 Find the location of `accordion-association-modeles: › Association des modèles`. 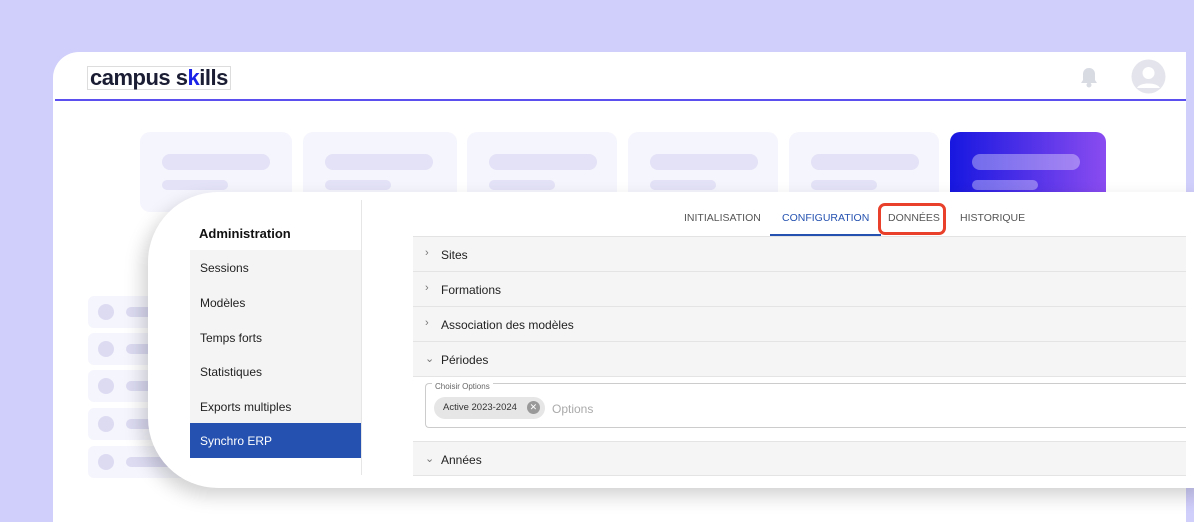

accordion-association-modeles: › Association des modèles is located at coordinates (799, 324).